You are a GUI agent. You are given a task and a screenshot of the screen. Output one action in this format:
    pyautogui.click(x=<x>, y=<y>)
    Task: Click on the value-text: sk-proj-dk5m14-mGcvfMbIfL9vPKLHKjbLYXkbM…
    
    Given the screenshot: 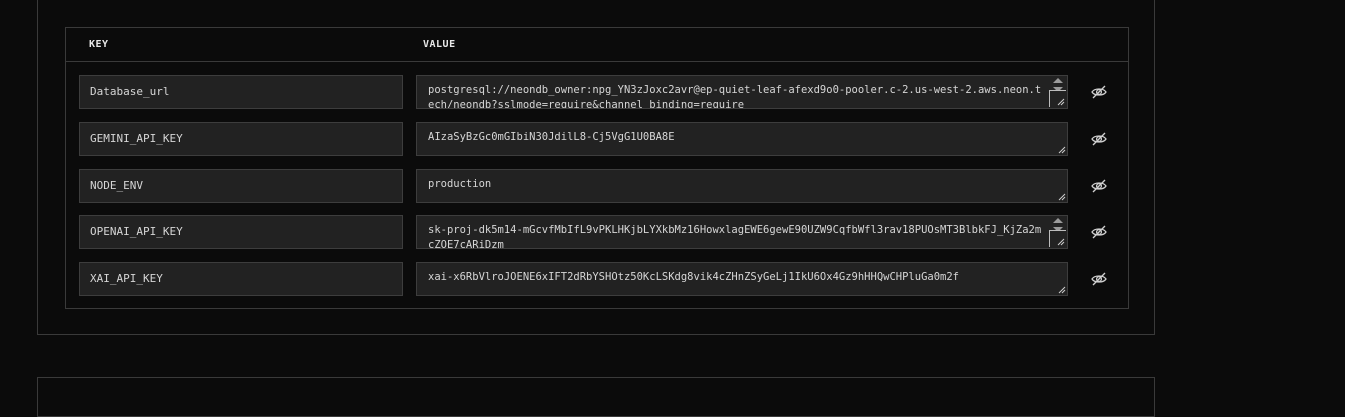 What is the action you would take?
    pyautogui.click(x=735, y=236)
    